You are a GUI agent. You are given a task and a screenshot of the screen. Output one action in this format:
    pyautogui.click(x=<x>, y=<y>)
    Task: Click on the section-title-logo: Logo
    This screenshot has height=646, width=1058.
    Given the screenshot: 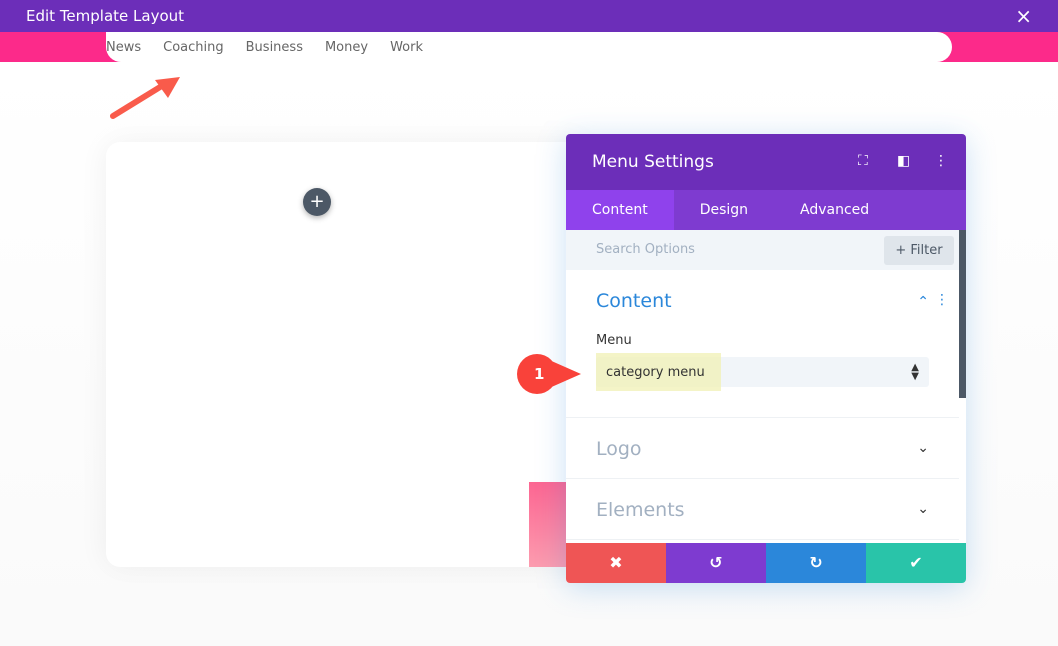 What is the action you would take?
    pyautogui.click(x=619, y=449)
    